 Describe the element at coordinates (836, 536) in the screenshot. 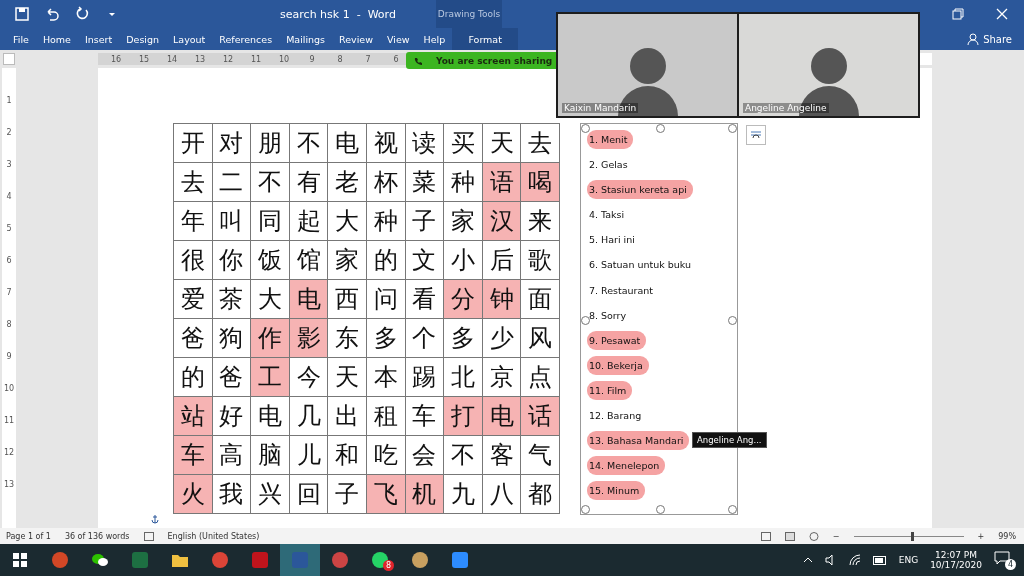

I see `zoom-out-button: −` at that location.